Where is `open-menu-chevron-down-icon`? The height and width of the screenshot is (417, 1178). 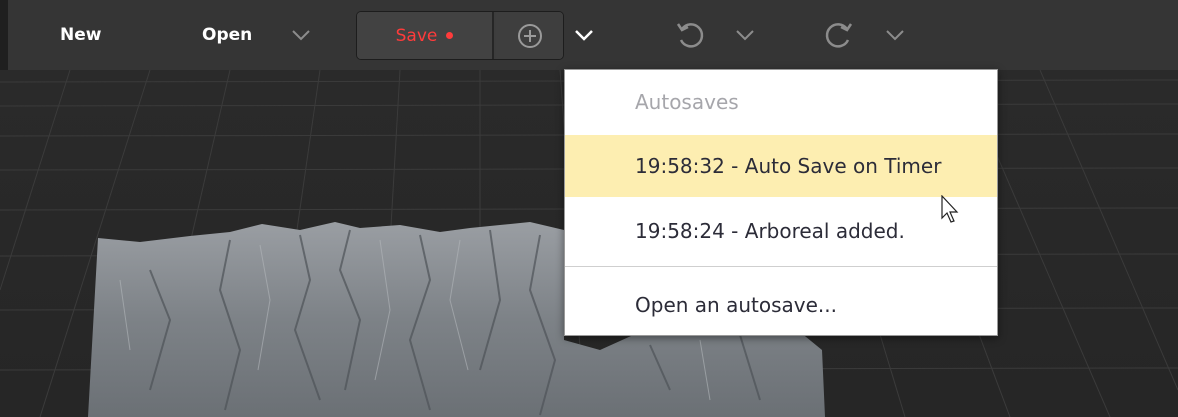
open-menu-chevron-down-icon is located at coordinates (301, 35).